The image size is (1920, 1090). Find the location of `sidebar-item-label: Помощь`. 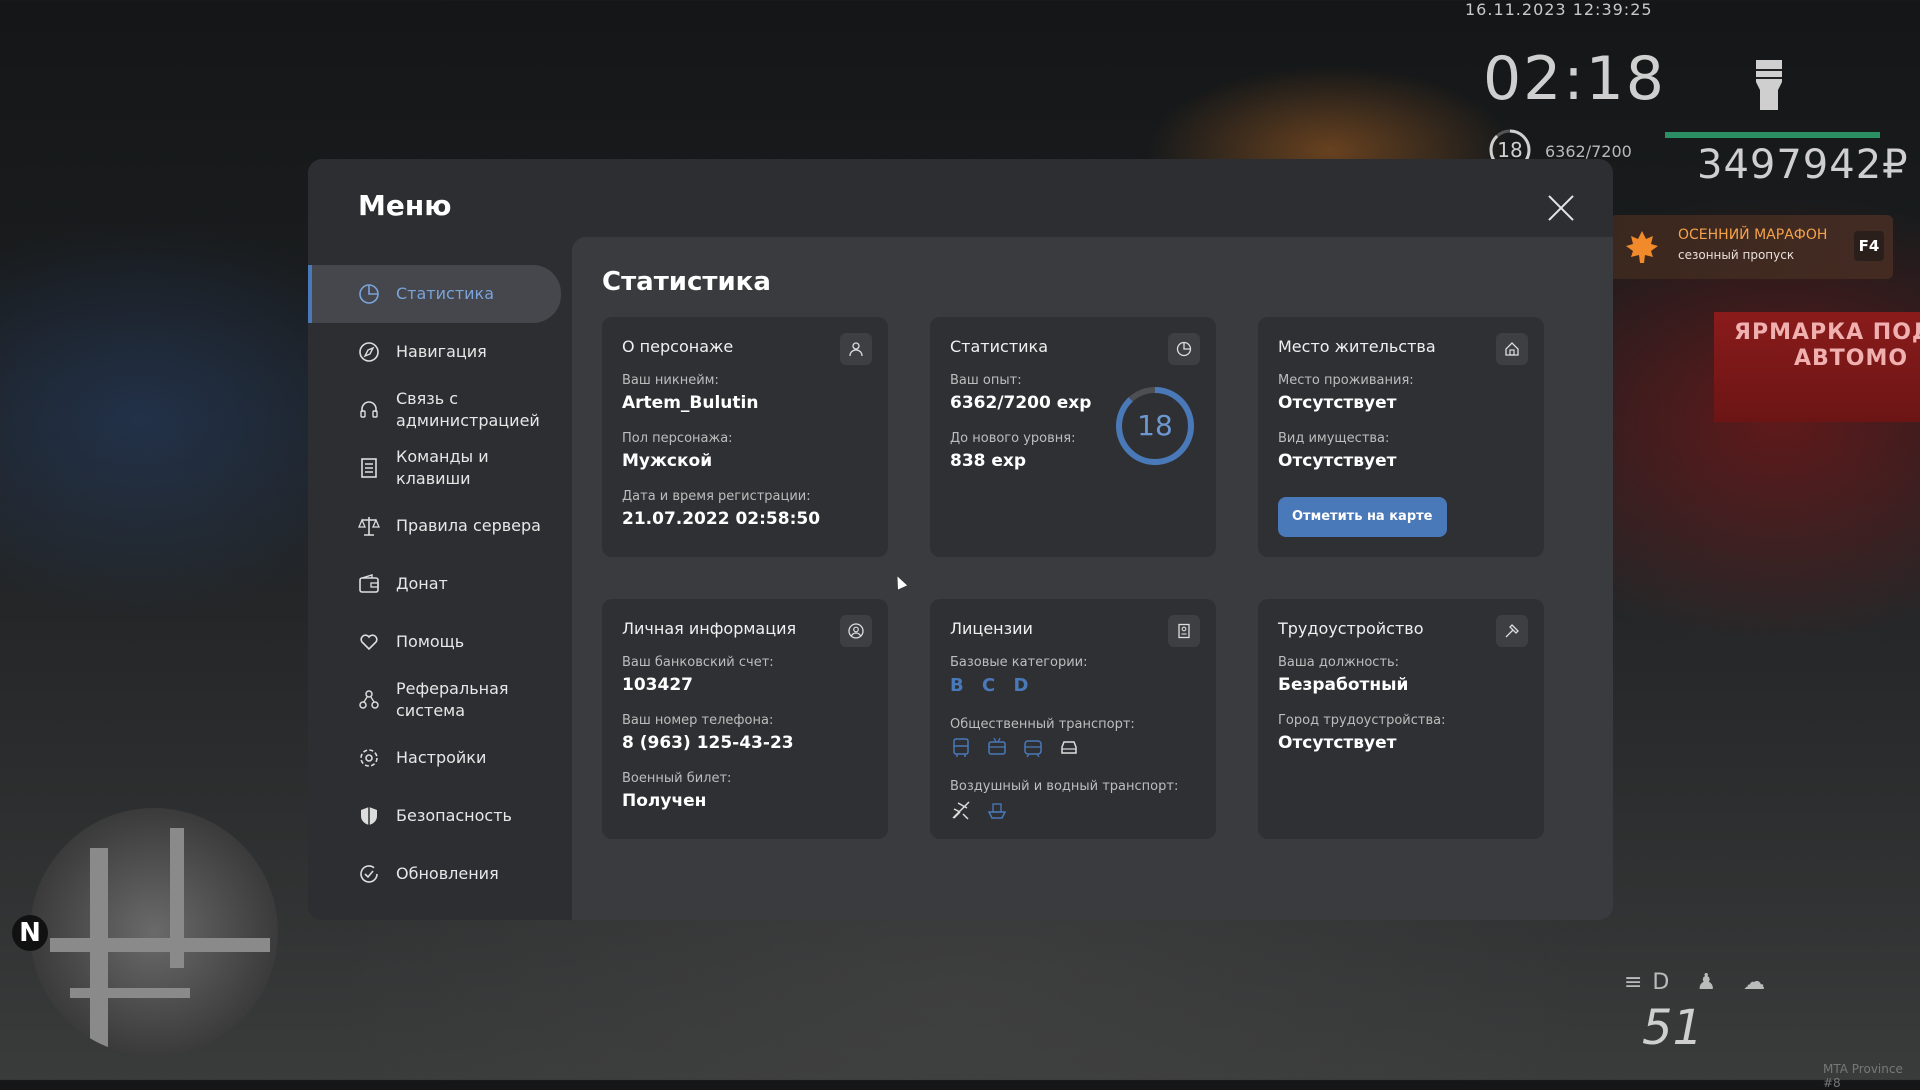

sidebar-item-label: Помощь is located at coordinates (430, 641).